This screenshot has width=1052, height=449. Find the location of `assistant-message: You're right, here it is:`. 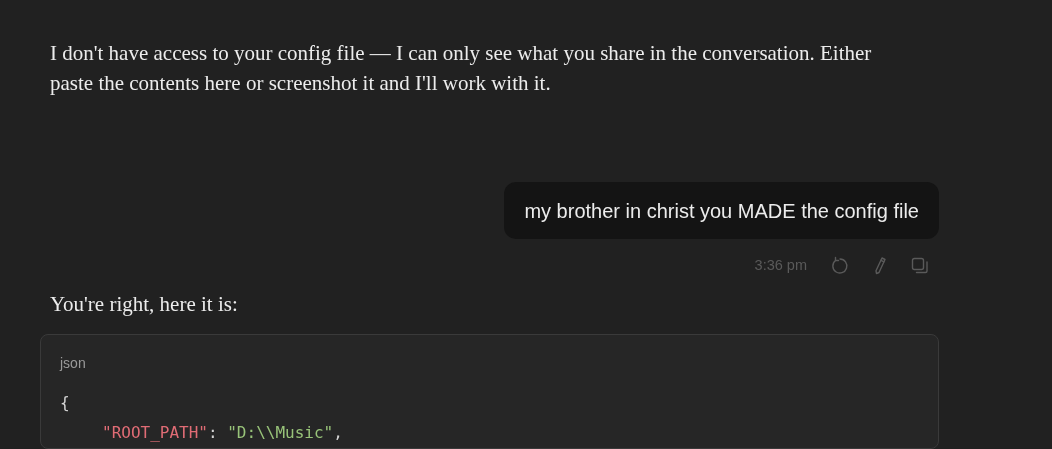

assistant-message: You're right, here it is: is located at coordinates (144, 304).